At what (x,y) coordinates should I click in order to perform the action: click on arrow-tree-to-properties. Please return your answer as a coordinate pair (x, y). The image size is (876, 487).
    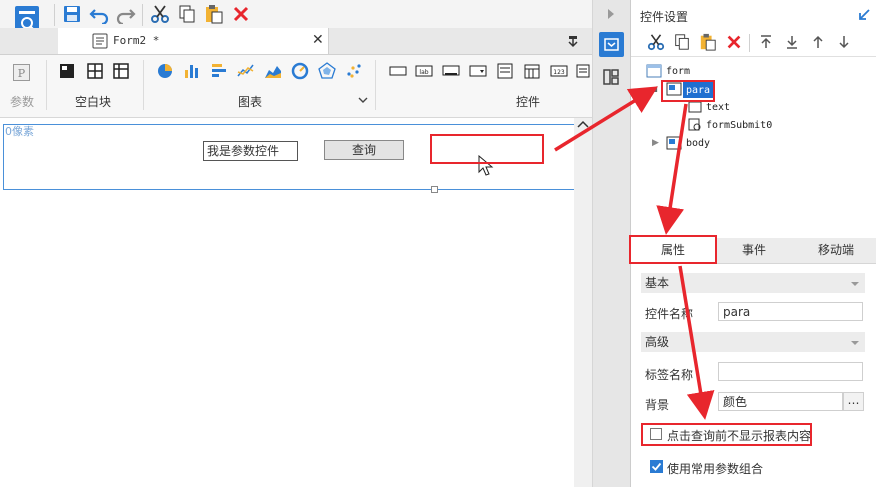
    Looking at the image, I should click on (672, 169).